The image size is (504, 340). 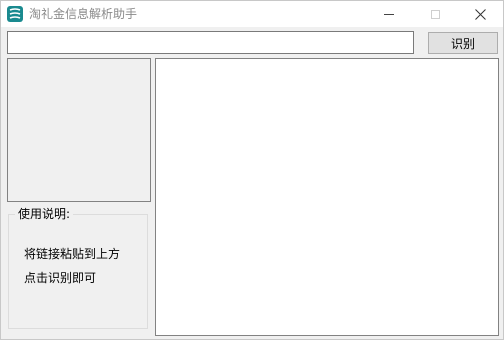 What do you see at coordinates (79, 130) in the screenshot?
I see `image-panel` at bounding box center [79, 130].